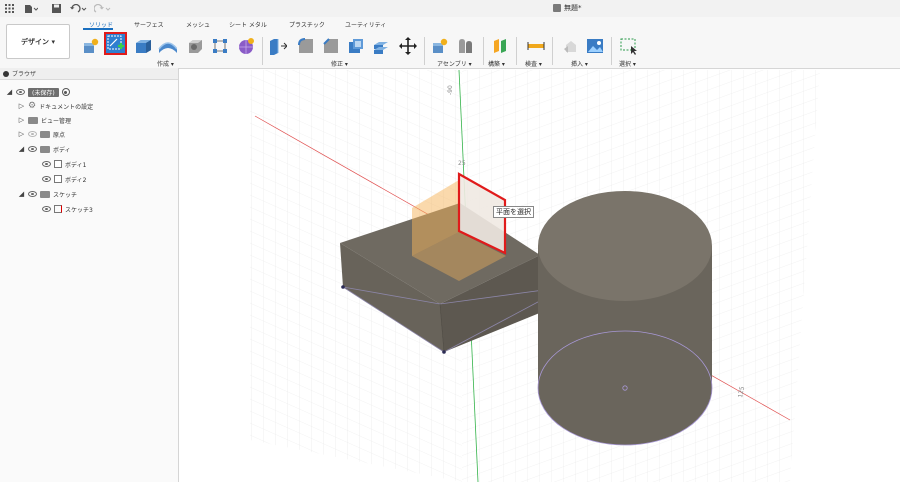 This screenshot has width=900, height=484. I want to click on select-group-label: 選択 ▾, so click(627, 63).